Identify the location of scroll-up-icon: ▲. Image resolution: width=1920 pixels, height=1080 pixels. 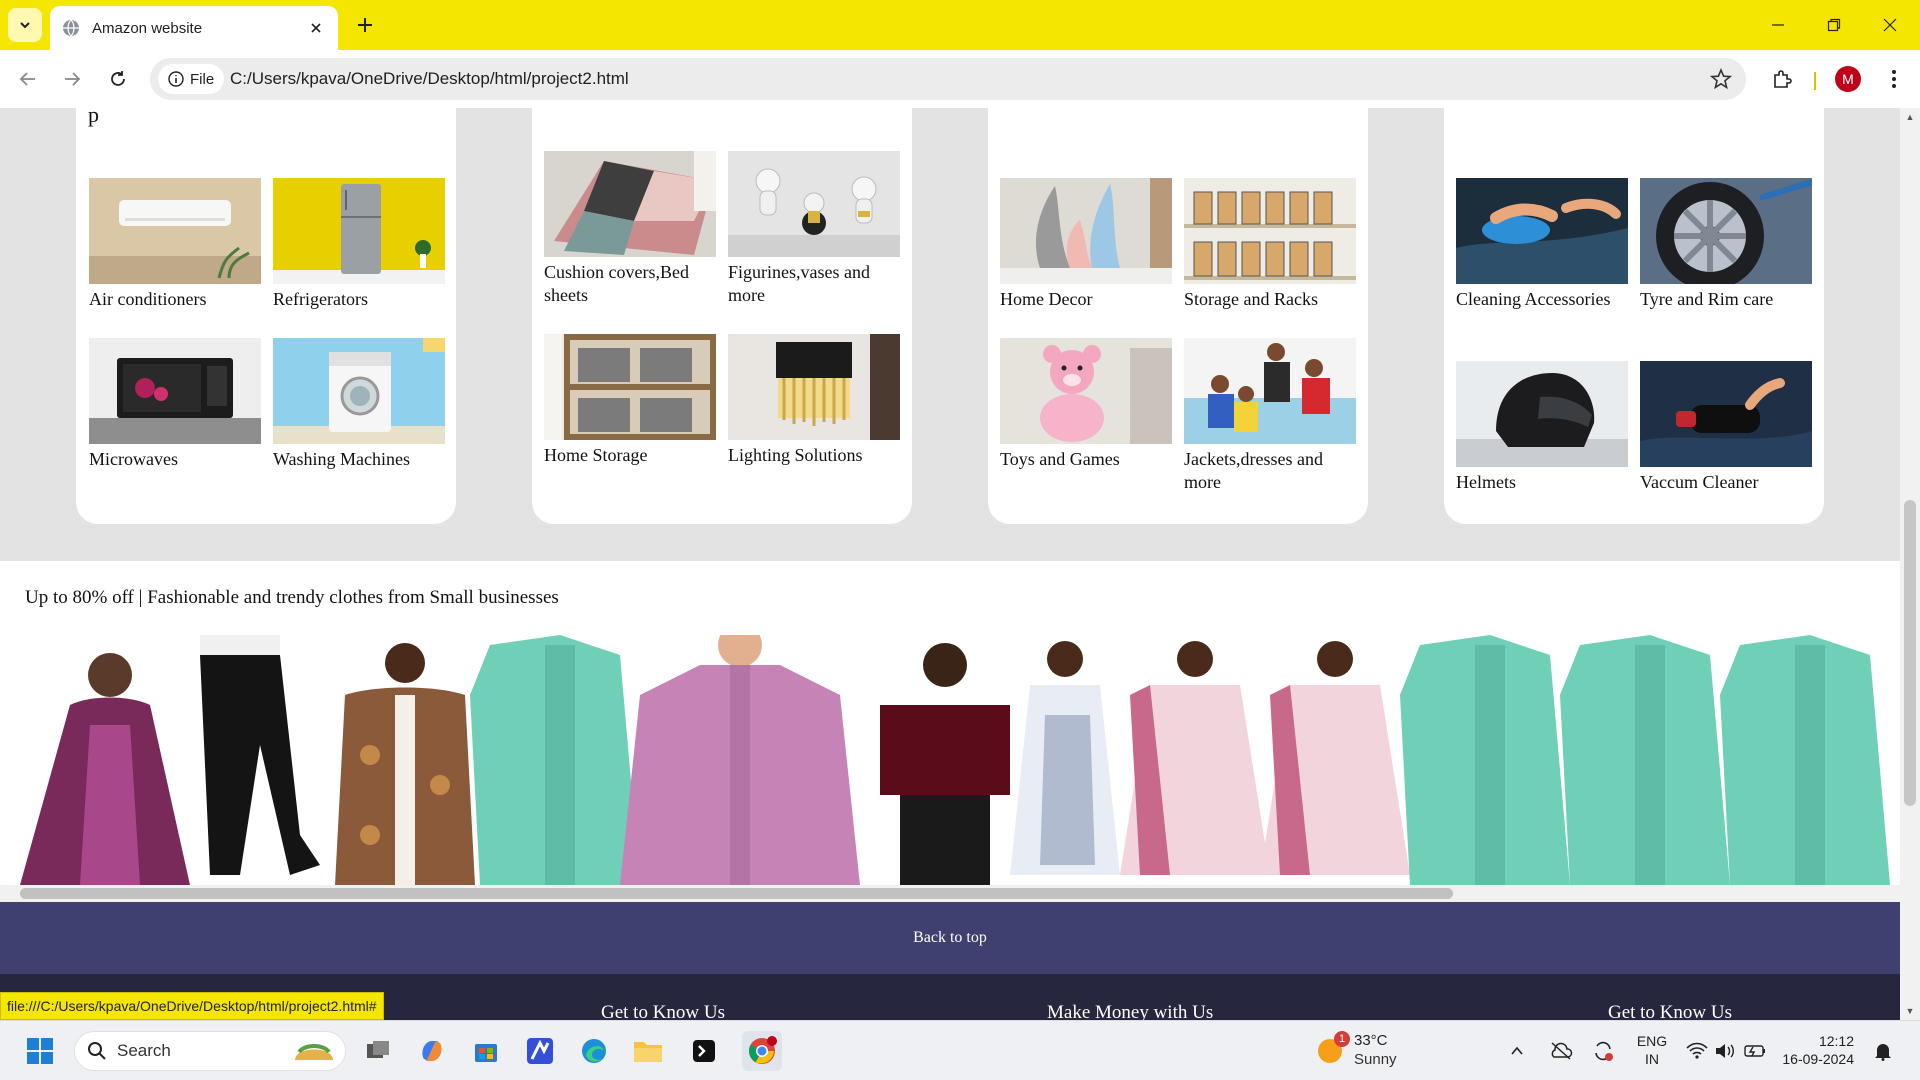
(1910, 117).